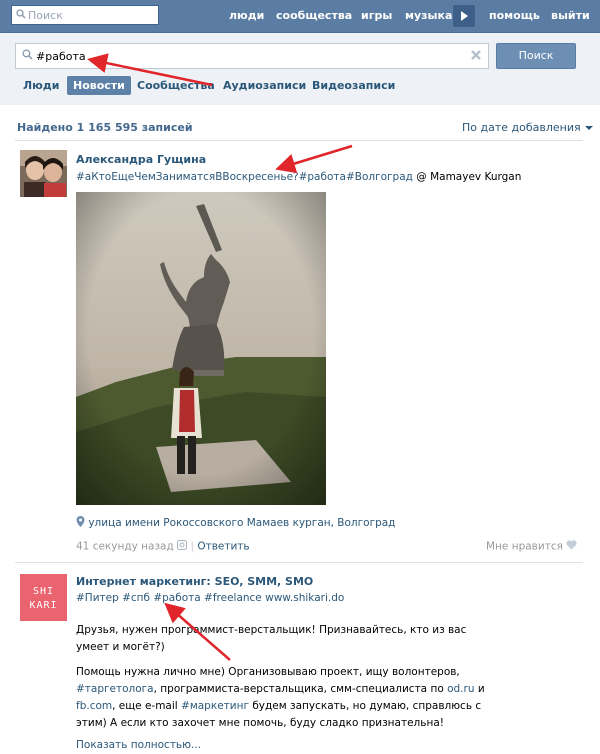  What do you see at coordinates (45, 15) in the screenshot?
I see `top-search-placeholder: Поиск` at bounding box center [45, 15].